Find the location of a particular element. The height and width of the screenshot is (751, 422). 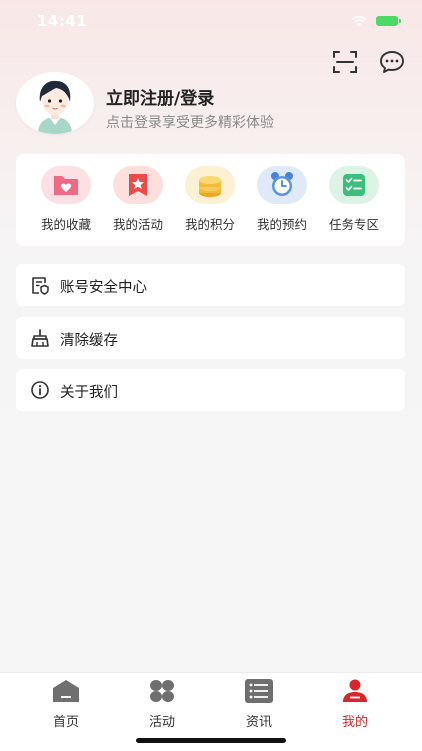

quick-item-activities: 我的活动 is located at coordinates (138, 199).